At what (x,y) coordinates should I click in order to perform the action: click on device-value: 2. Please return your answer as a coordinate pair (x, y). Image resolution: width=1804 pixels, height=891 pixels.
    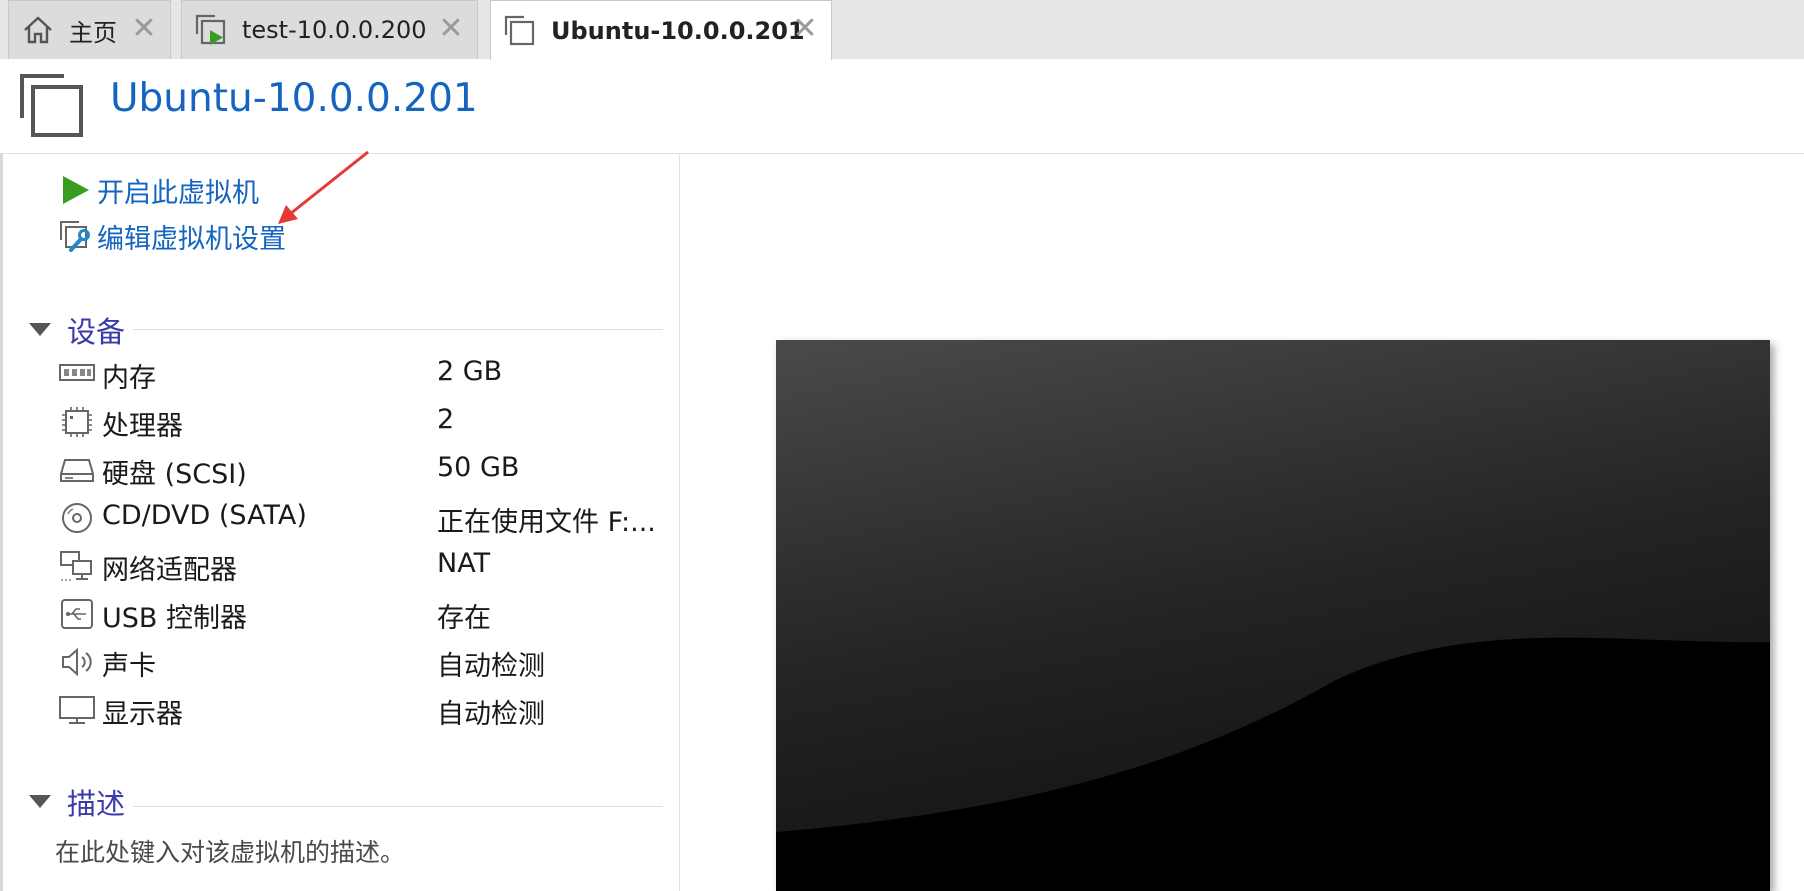
    Looking at the image, I should click on (446, 419).